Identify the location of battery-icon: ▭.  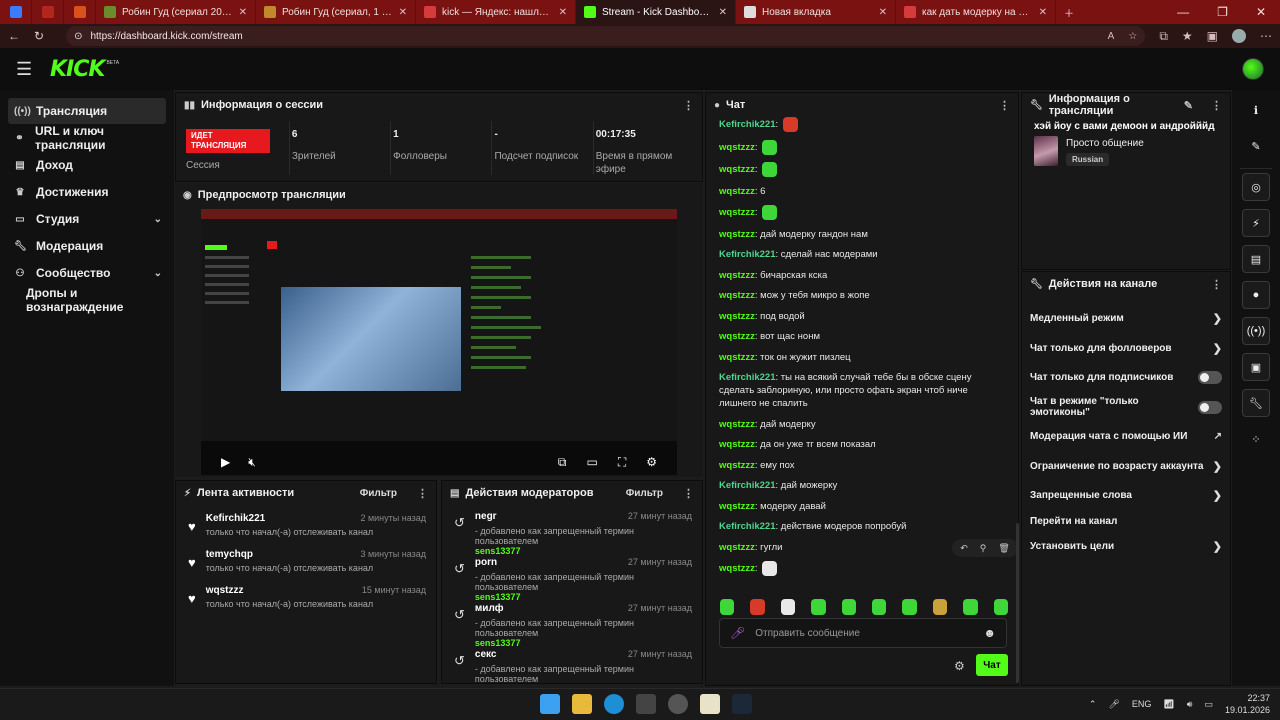
(1208, 704).